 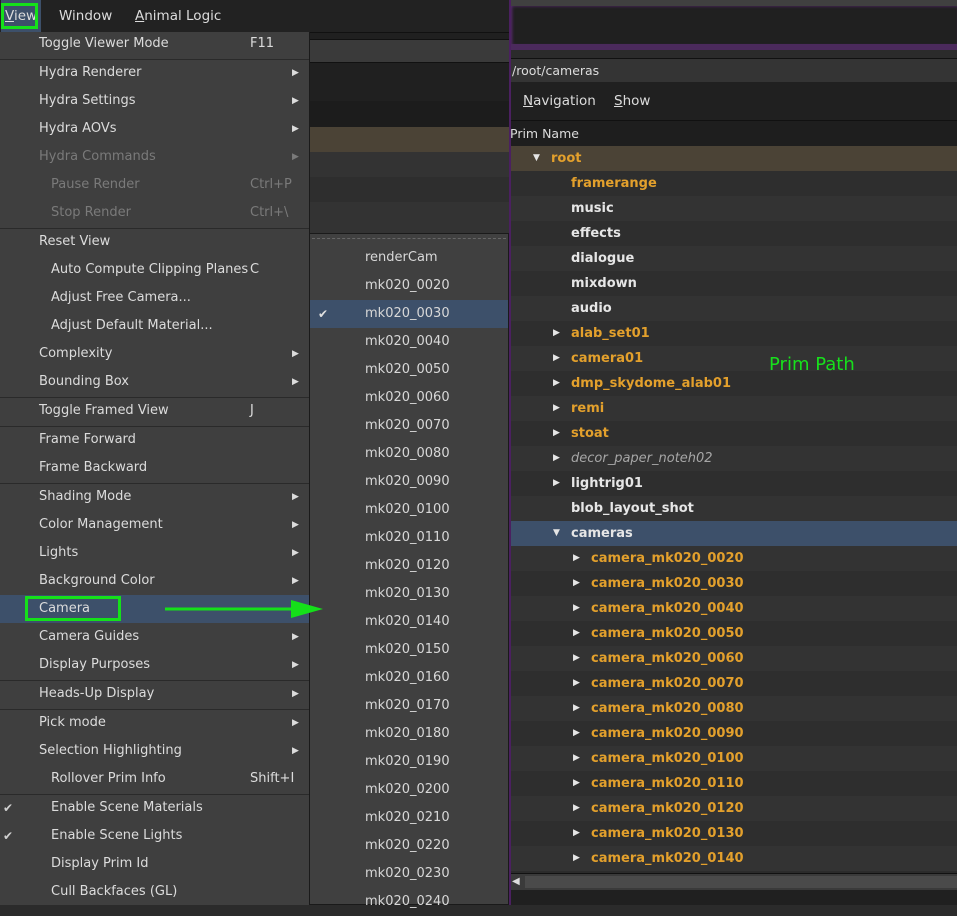 I want to click on camera-option: mk020_0090, so click(x=409, y=482).